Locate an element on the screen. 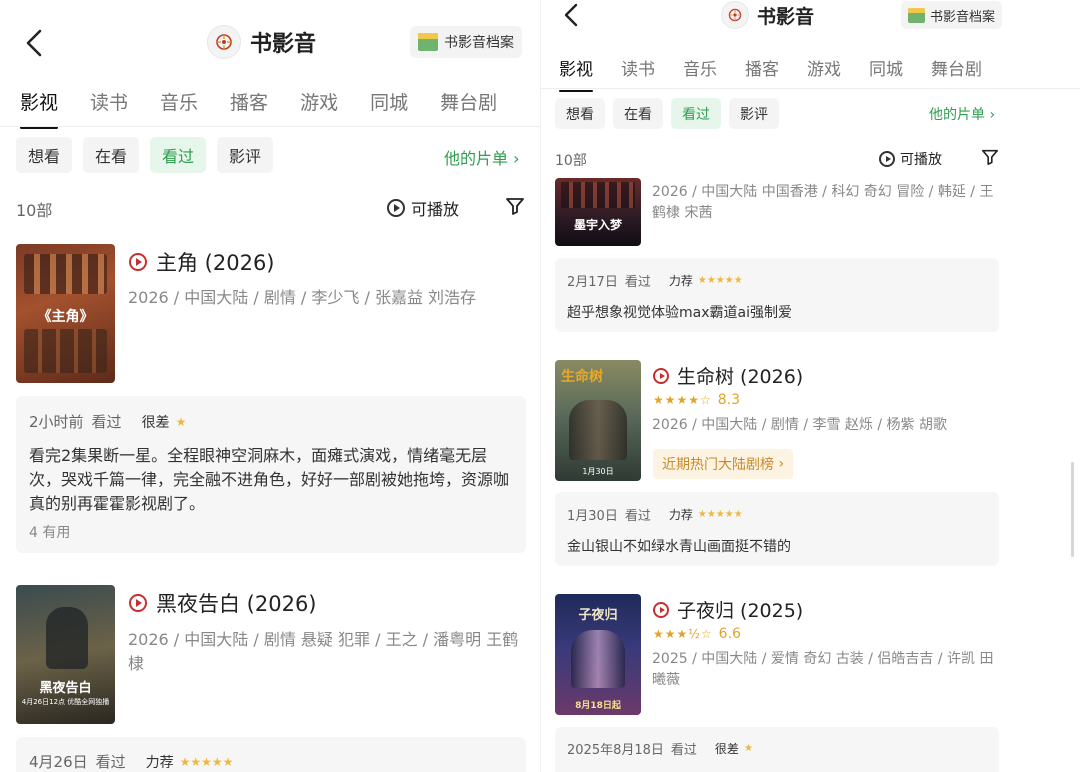  chevron-right-icon: › is located at coordinates (514, 158).